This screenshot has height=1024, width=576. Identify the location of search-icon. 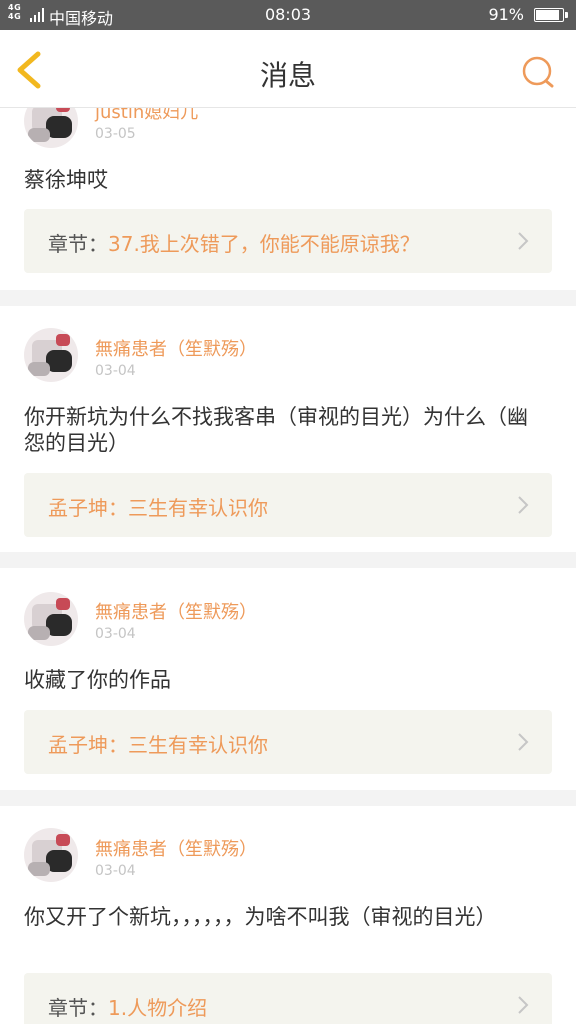
(538, 72).